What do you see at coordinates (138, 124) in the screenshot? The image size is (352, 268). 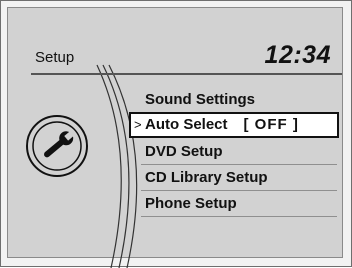 I see `pointer-icon: >` at bounding box center [138, 124].